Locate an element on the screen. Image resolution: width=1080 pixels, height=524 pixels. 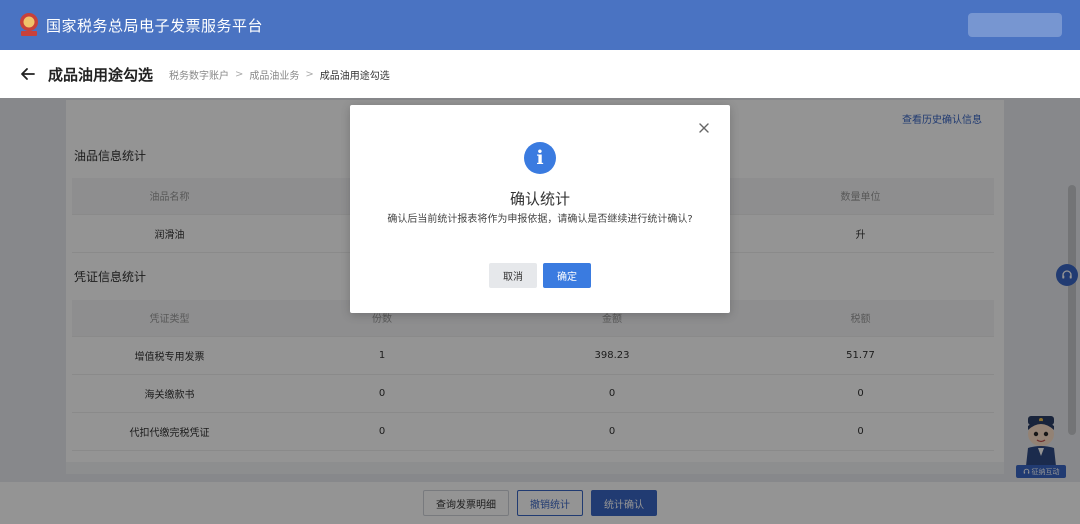
ok-button: 确定 is located at coordinates (567, 275).